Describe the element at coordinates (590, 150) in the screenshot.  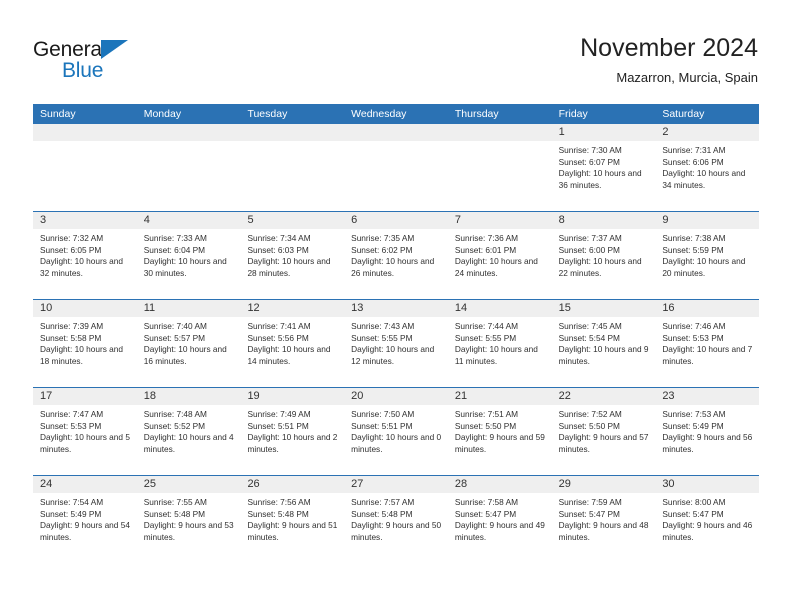
I see `sunrise-text: Sunrise: 7:30 AM` at that location.